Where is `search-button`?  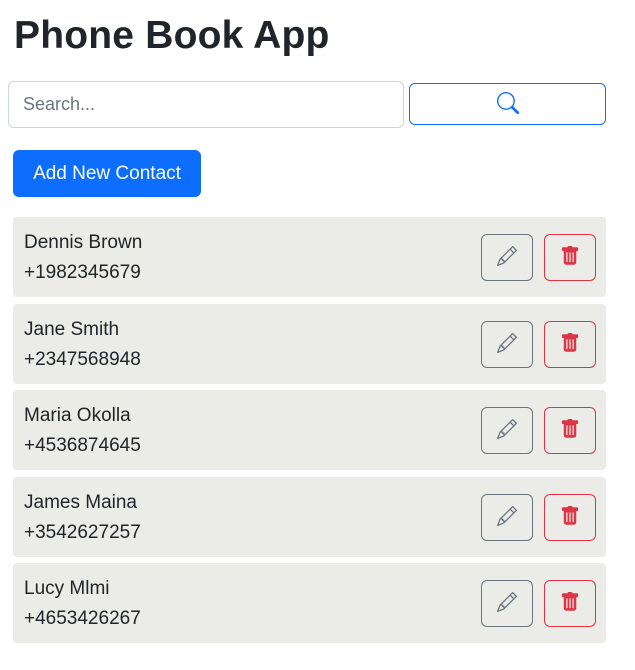
search-button is located at coordinates (507, 104).